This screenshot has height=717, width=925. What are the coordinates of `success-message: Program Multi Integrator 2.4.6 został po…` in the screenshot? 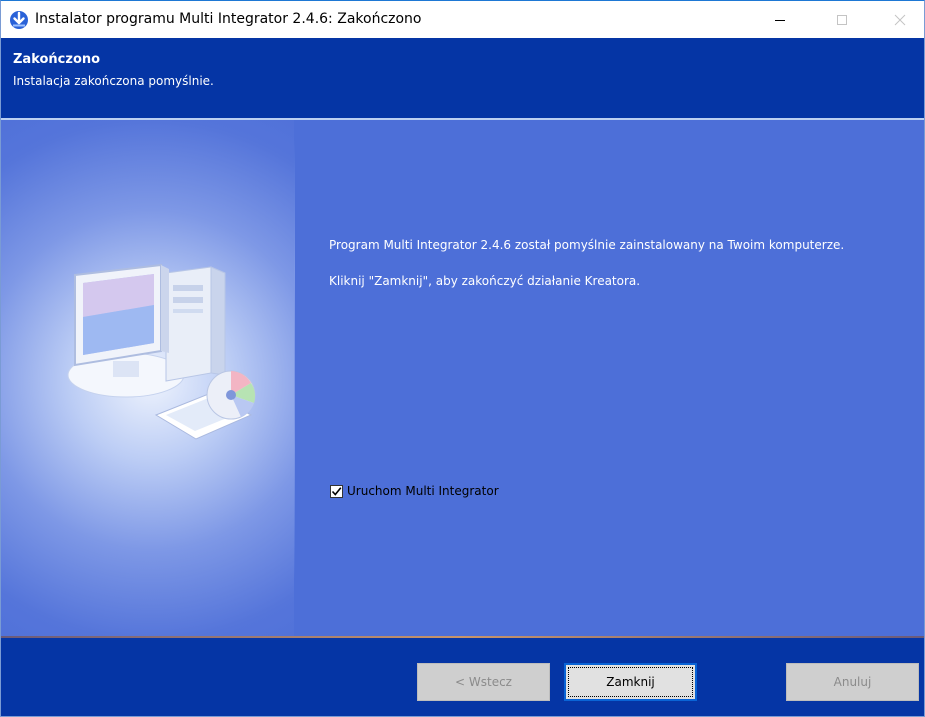 It's located at (587, 245).